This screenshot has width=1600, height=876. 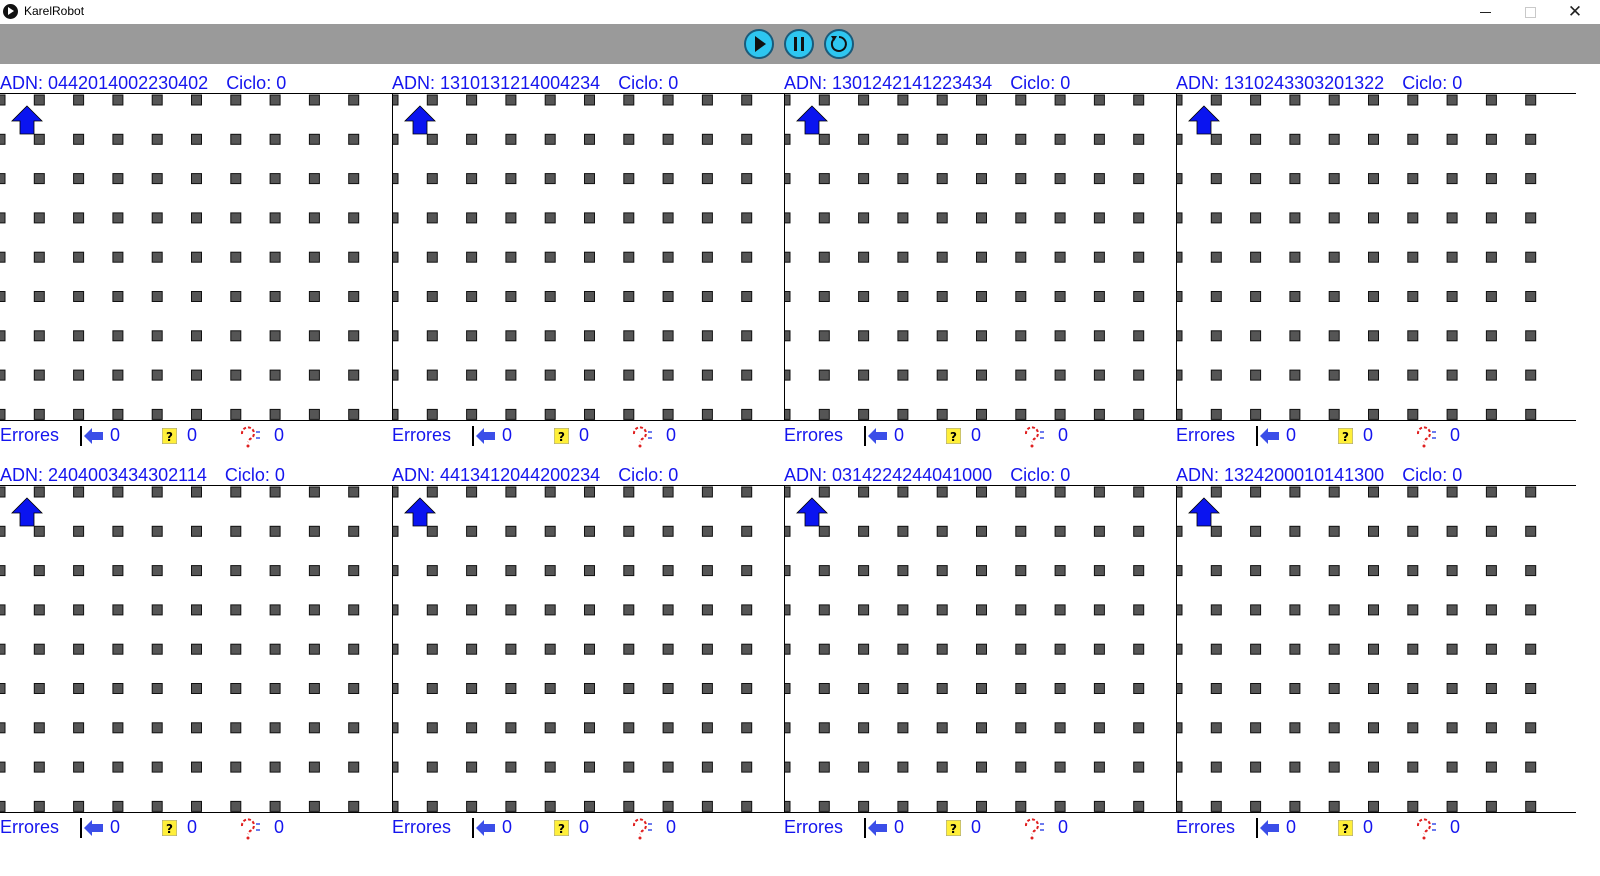 What do you see at coordinates (643, 83) in the screenshot?
I see `ciclo-label: Ciclo:` at bounding box center [643, 83].